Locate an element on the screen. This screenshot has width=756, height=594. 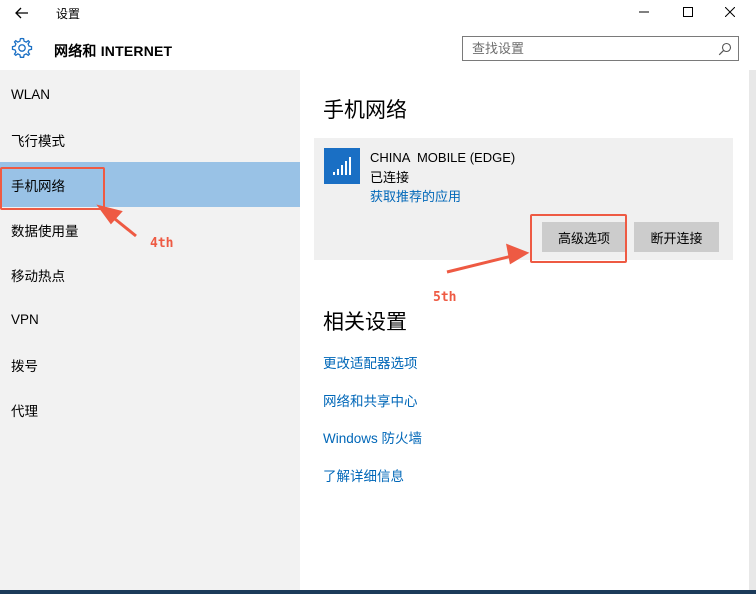
get-recommended-apps-link: 获取推荐的应用 is located at coordinates (415, 195).